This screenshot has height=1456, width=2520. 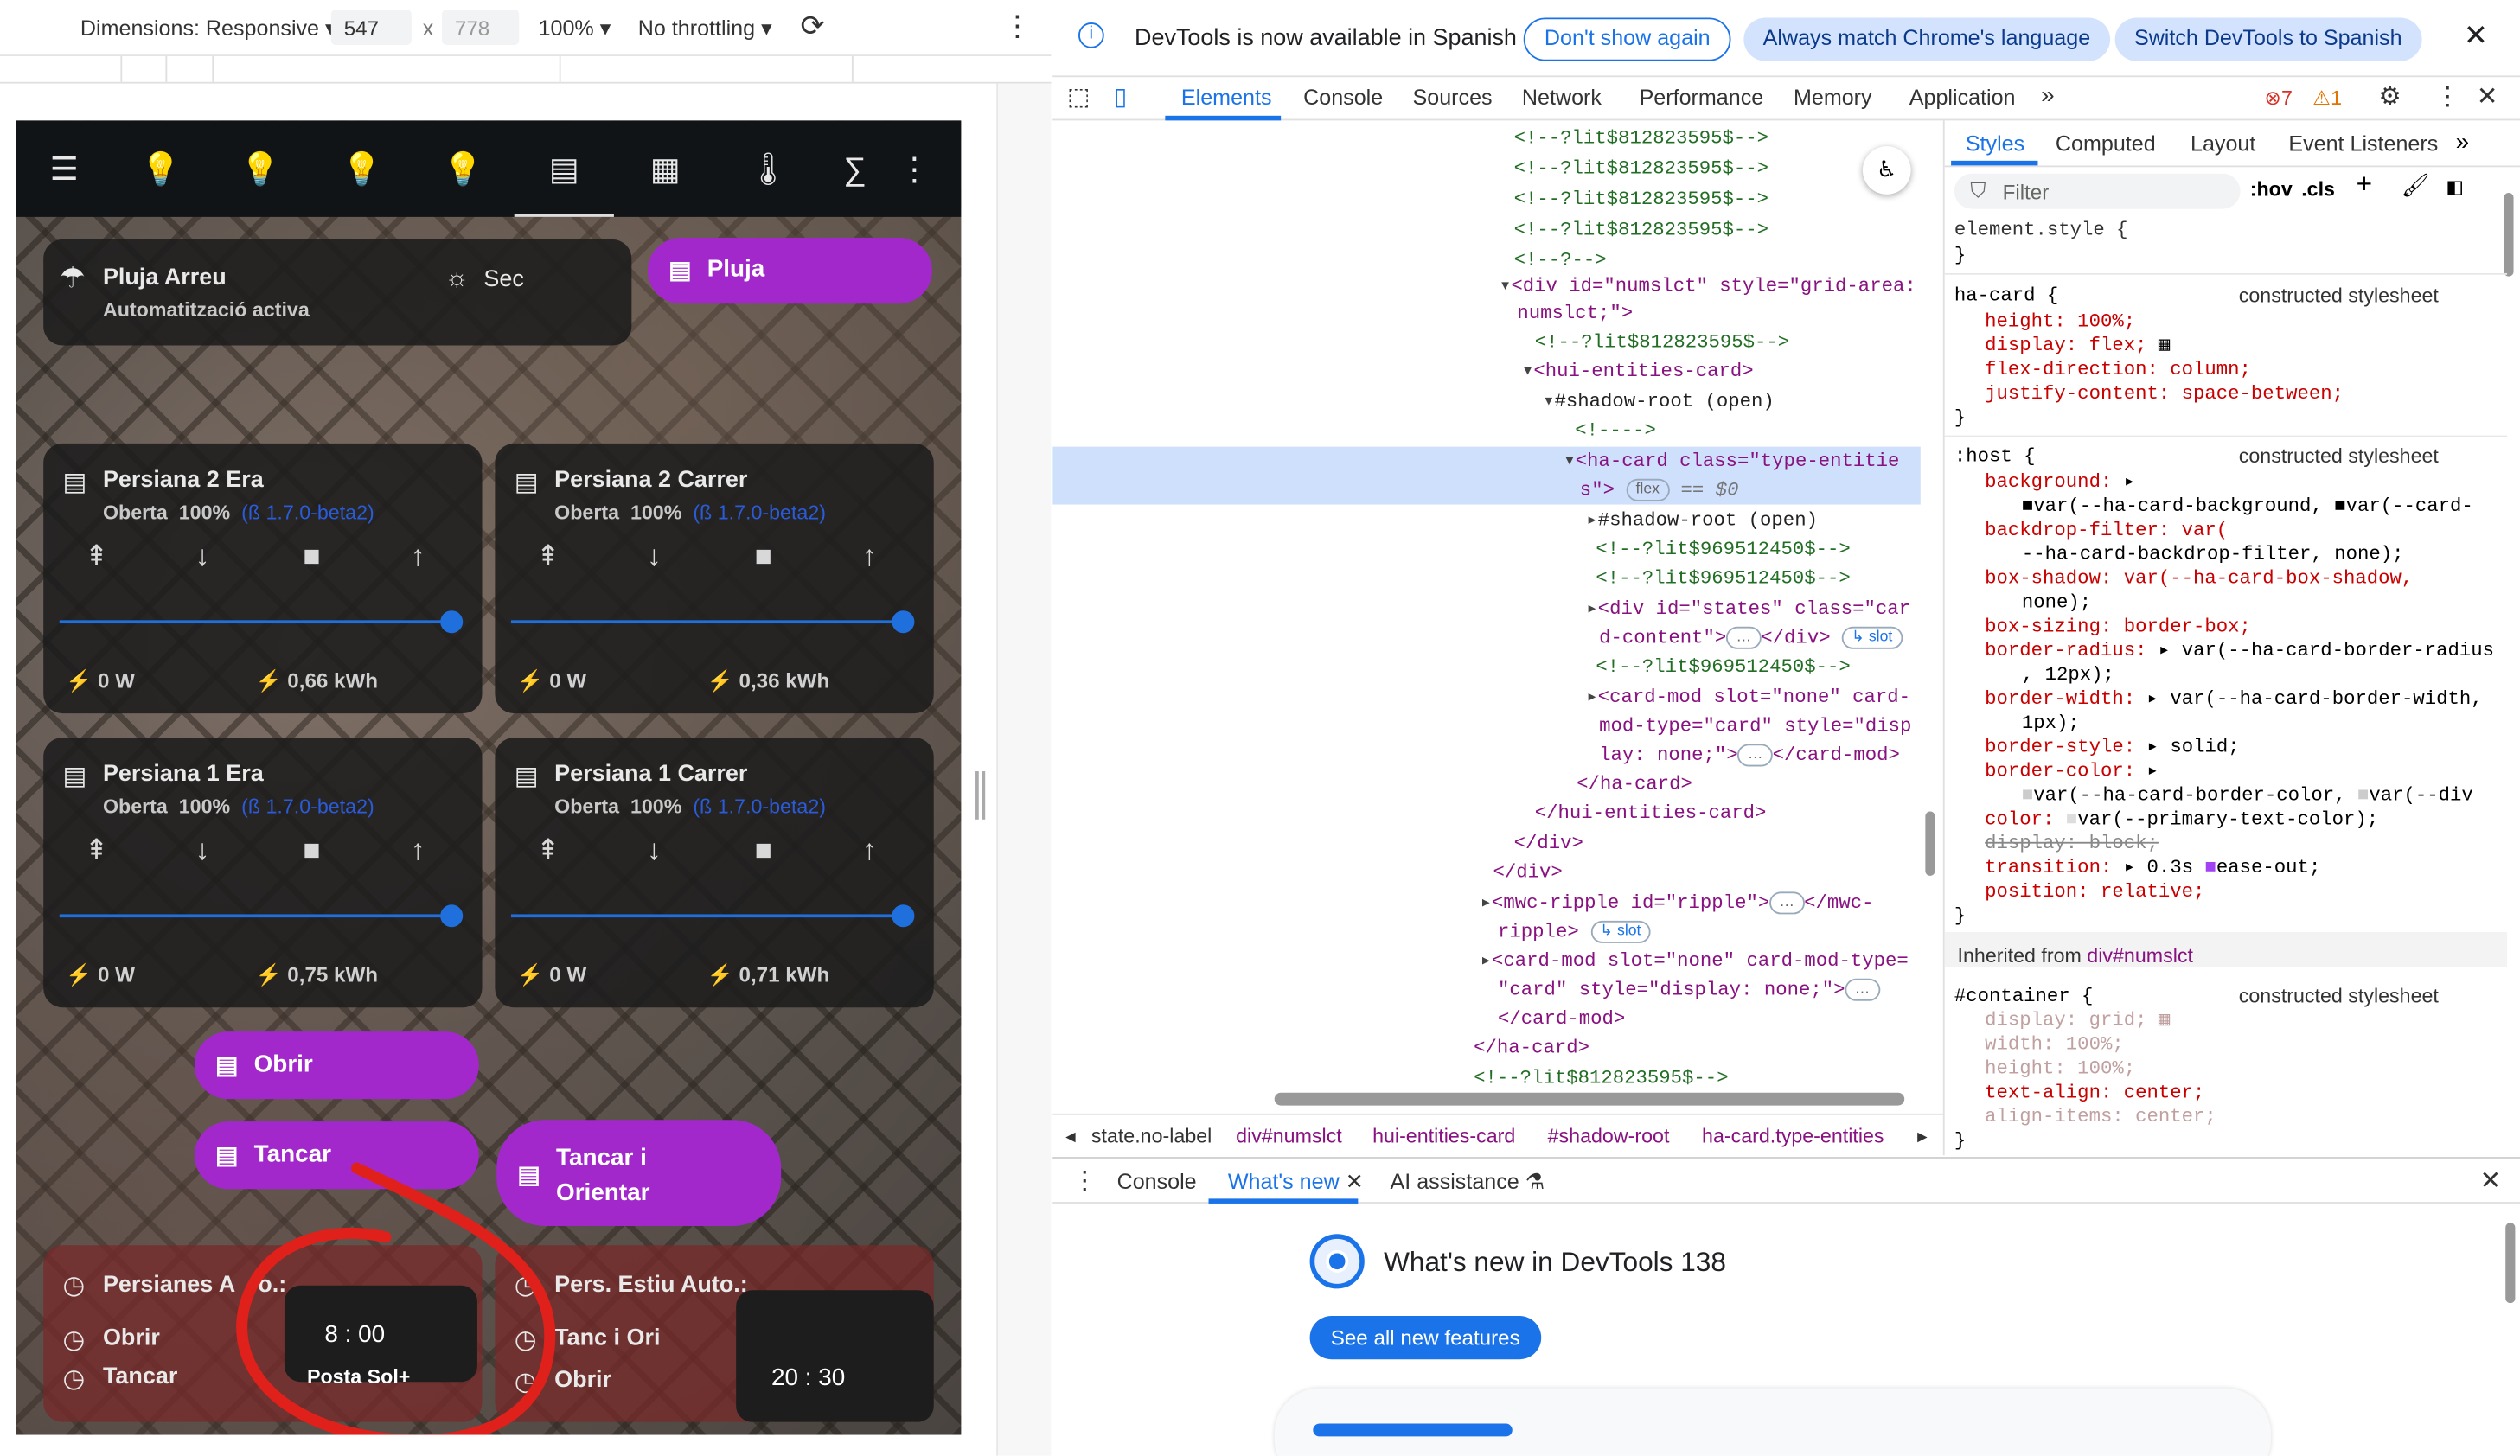 What do you see at coordinates (2327, 97) in the screenshot?
I see `warning-count: ⚠1` at bounding box center [2327, 97].